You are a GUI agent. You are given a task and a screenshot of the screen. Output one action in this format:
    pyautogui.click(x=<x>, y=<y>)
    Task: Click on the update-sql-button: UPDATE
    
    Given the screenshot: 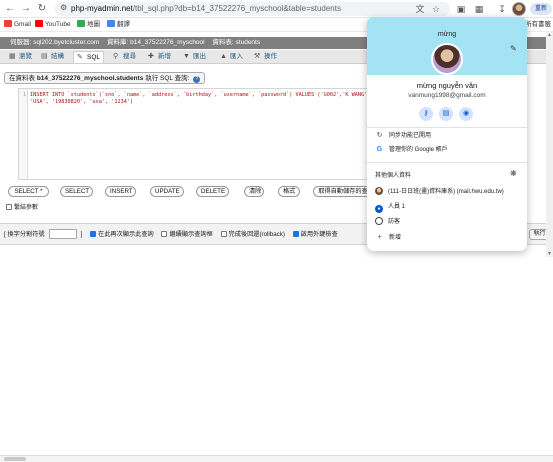 What is the action you would take?
    pyautogui.click(x=167, y=191)
    